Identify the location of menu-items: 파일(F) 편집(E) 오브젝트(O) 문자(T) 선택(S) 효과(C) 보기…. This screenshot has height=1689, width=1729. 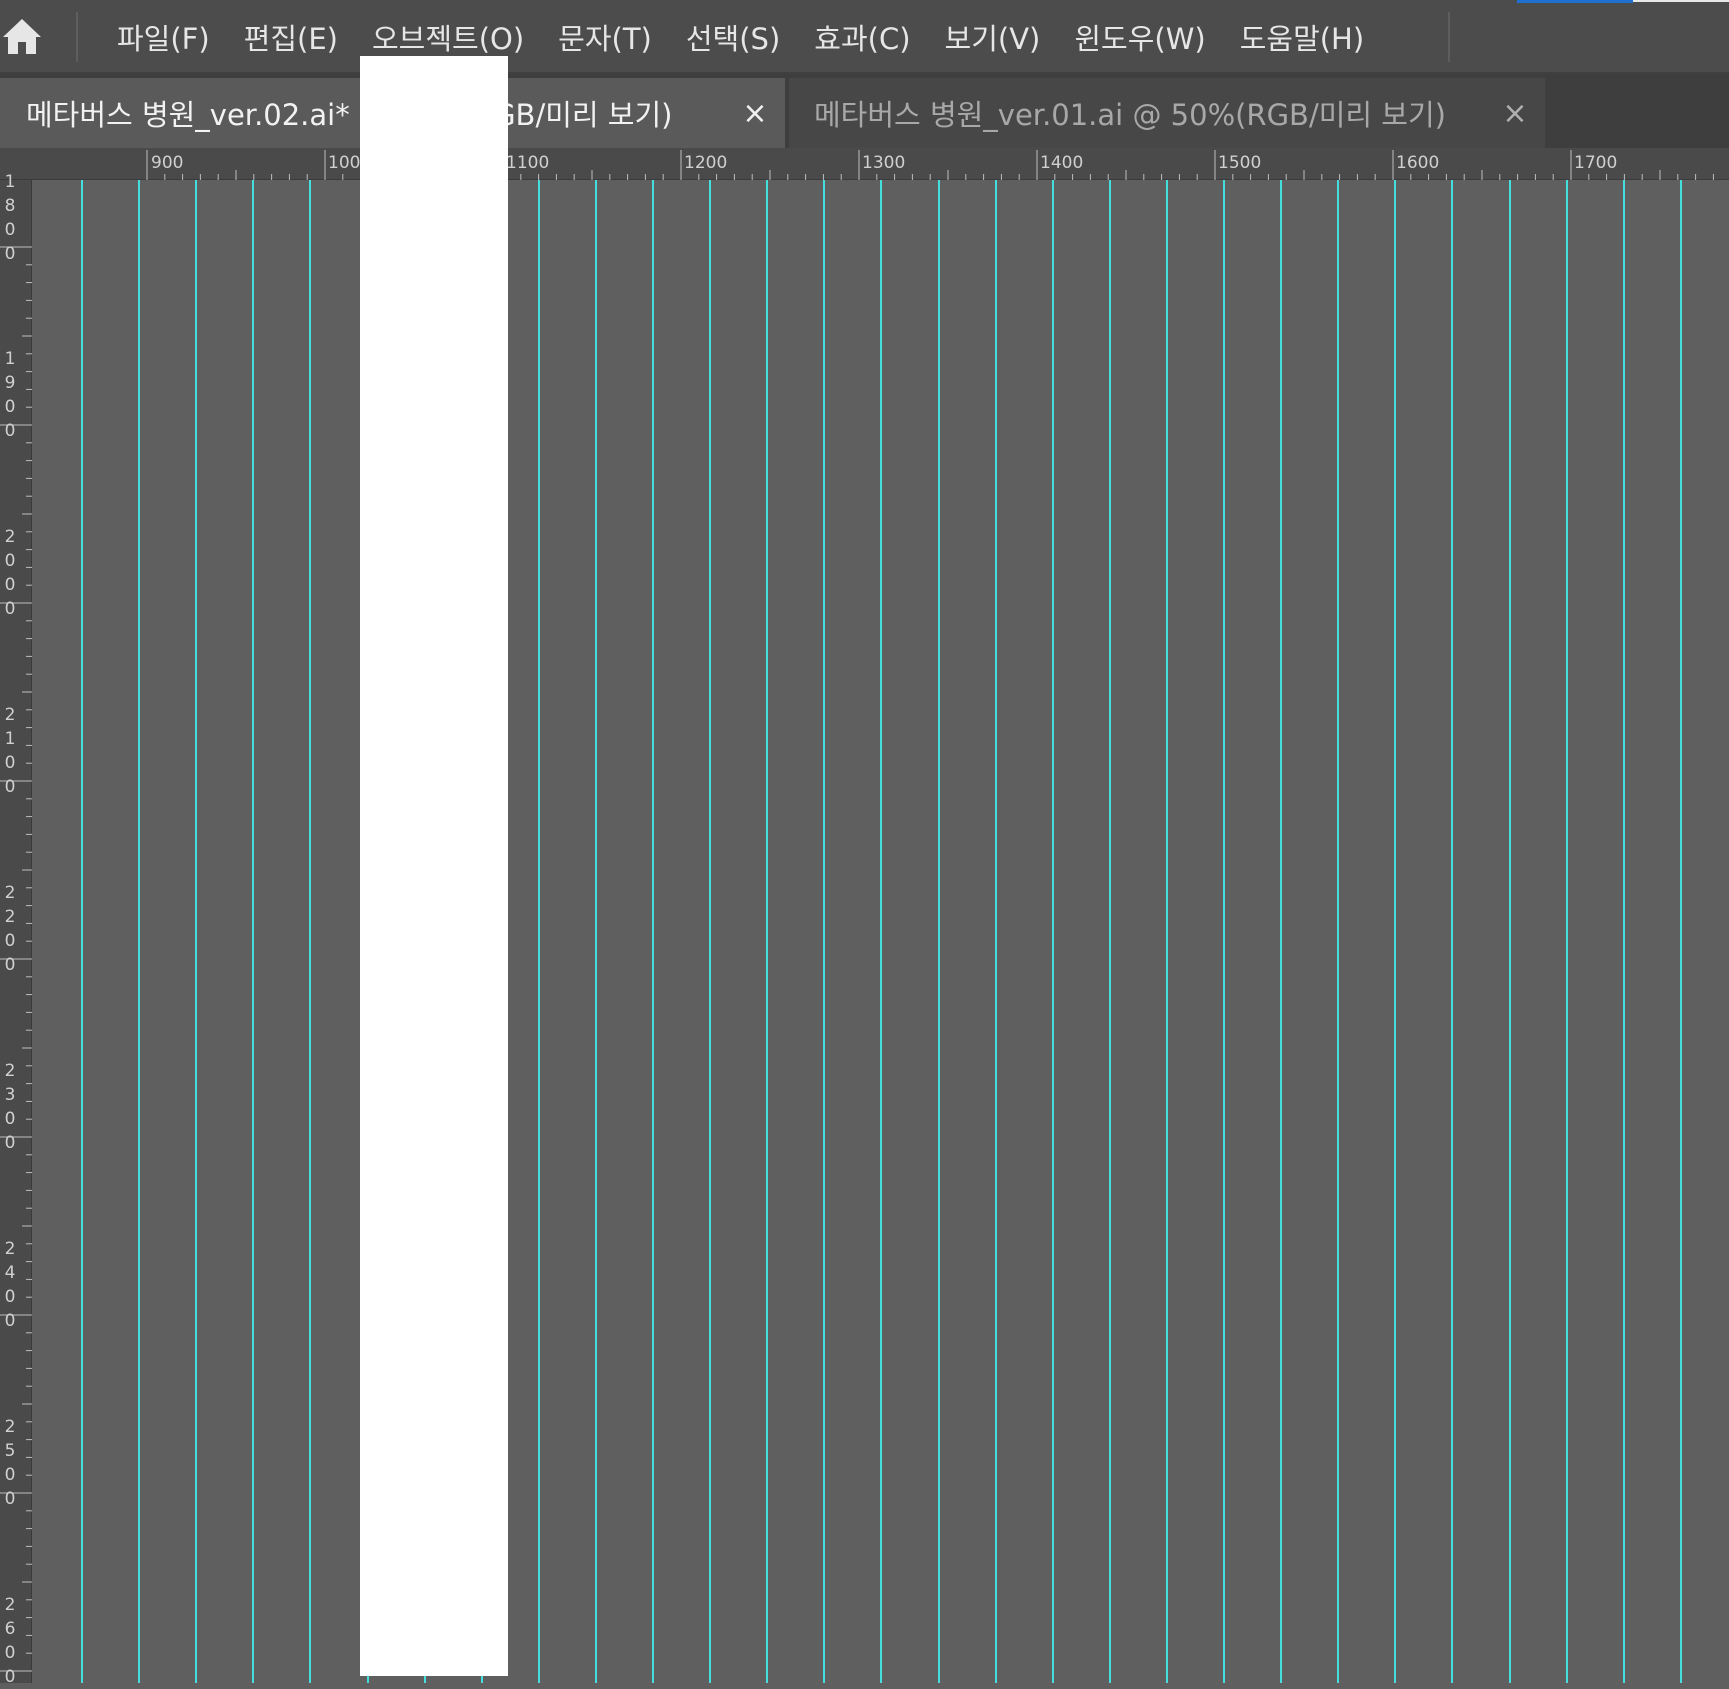
(740, 37).